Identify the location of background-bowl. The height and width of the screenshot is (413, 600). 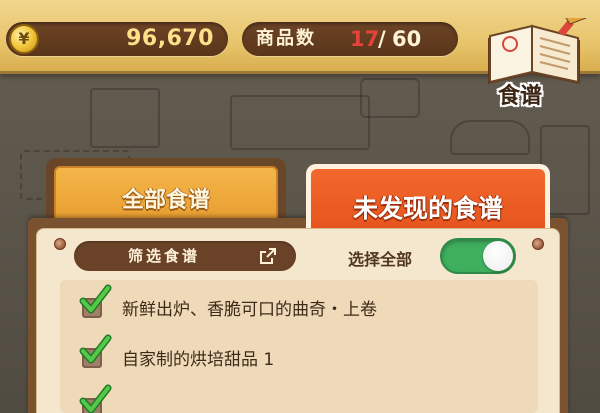
(490, 137).